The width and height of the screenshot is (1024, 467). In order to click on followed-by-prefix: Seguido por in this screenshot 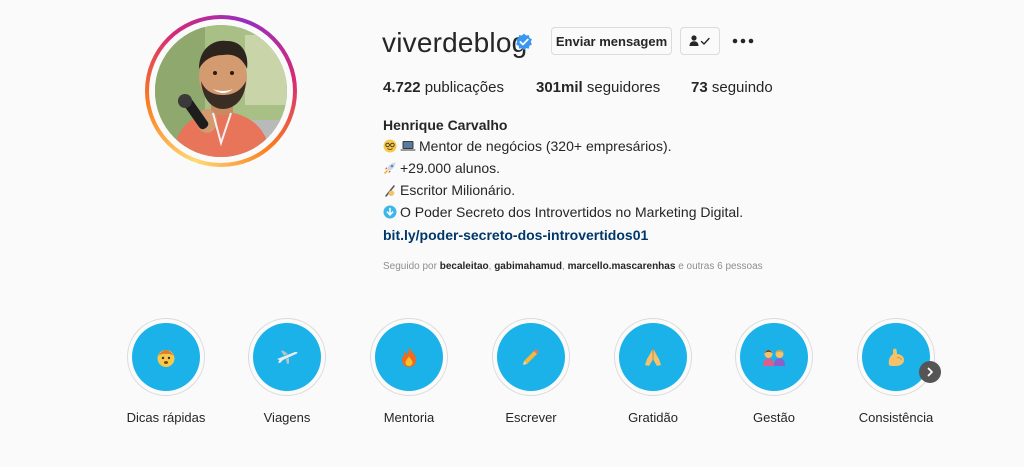, I will do `click(410, 266)`.